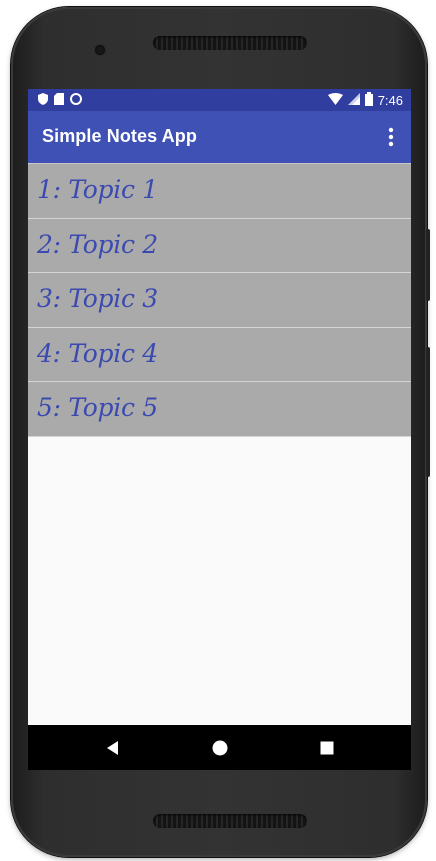 The width and height of the screenshot is (436, 861). What do you see at coordinates (43, 100) in the screenshot?
I see `shield-icon` at bounding box center [43, 100].